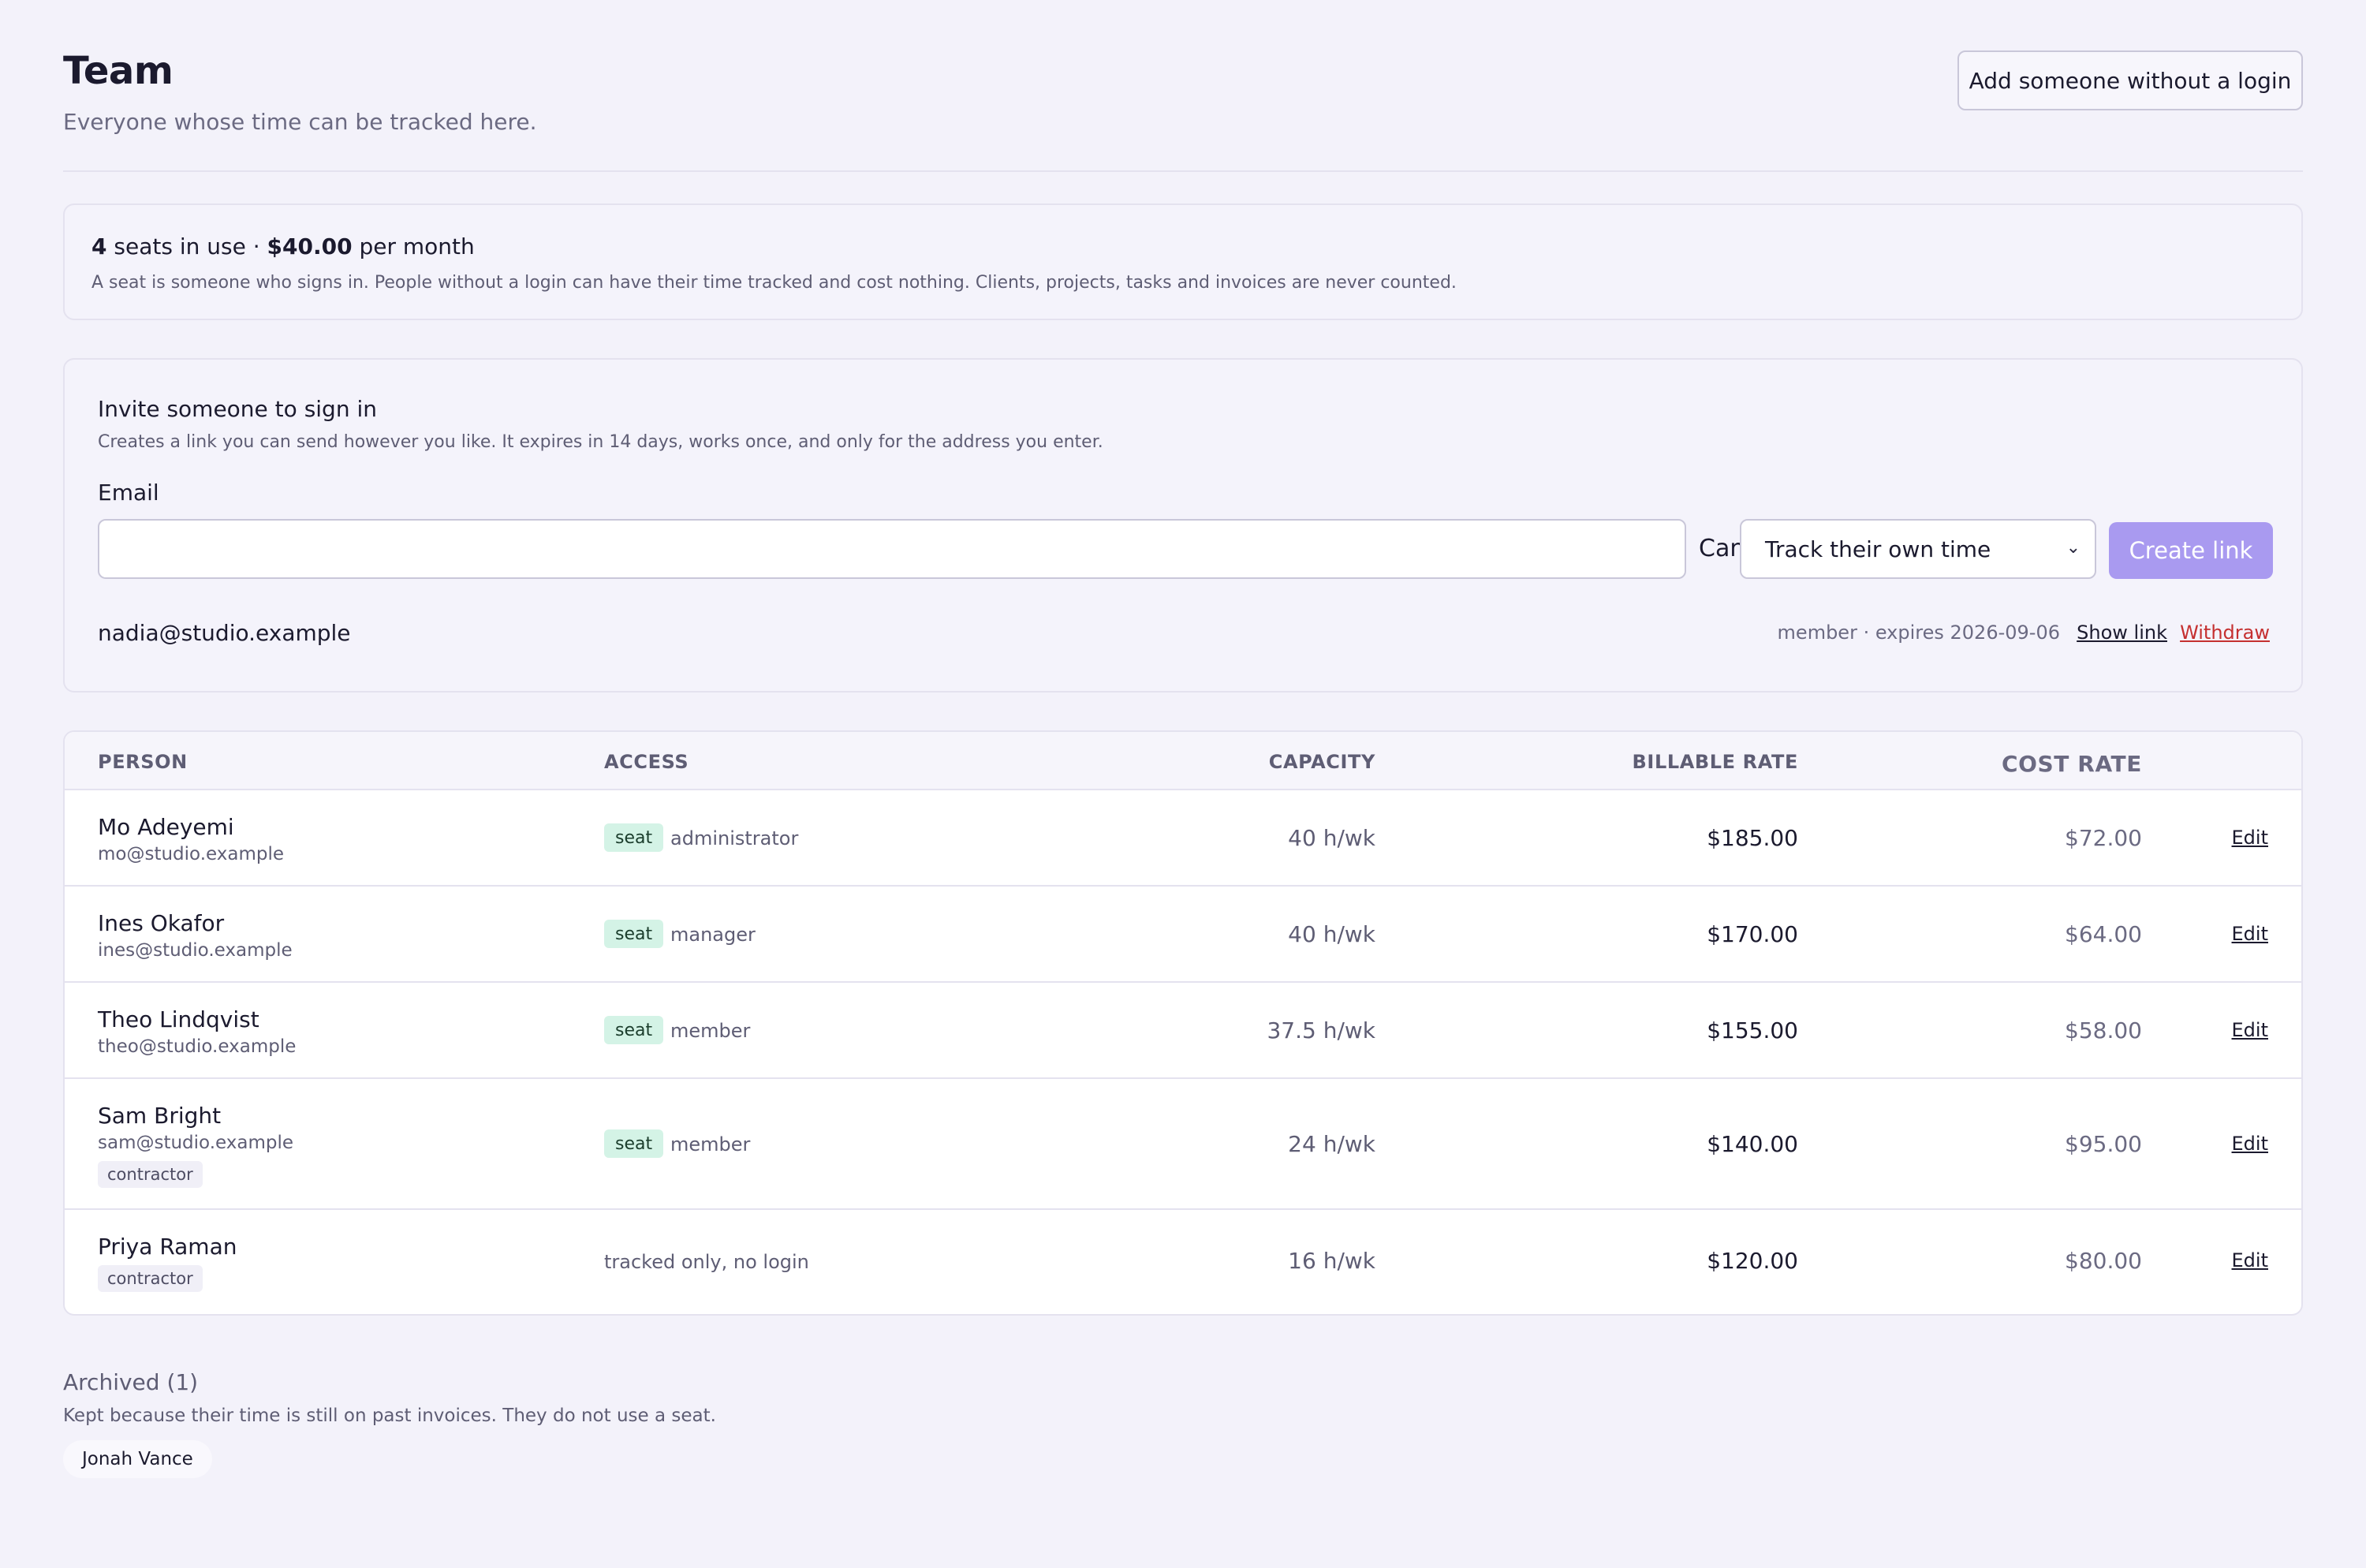  What do you see at coordinates (310, 246) in the screenshot?
I see `seat-price: $40.00` at bounding box center [310, 246].